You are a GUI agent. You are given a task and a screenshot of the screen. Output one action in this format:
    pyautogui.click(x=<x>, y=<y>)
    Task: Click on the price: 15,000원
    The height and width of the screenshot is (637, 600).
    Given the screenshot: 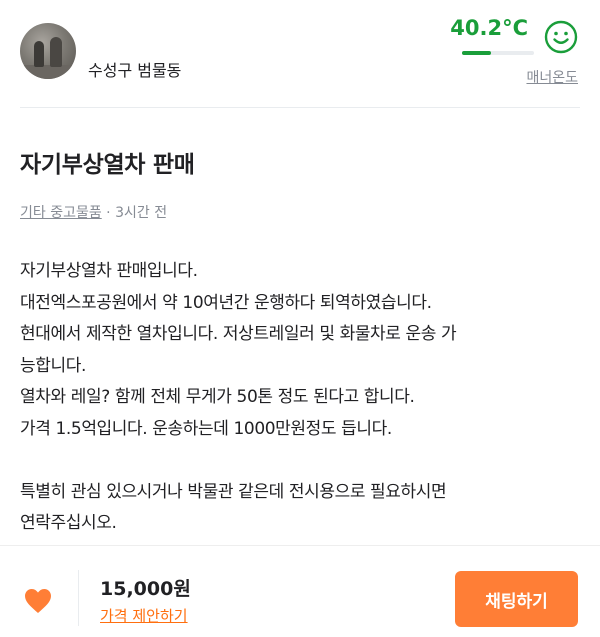 What is the action you would take?
    pyautogui.click(x=145, y=589)
    